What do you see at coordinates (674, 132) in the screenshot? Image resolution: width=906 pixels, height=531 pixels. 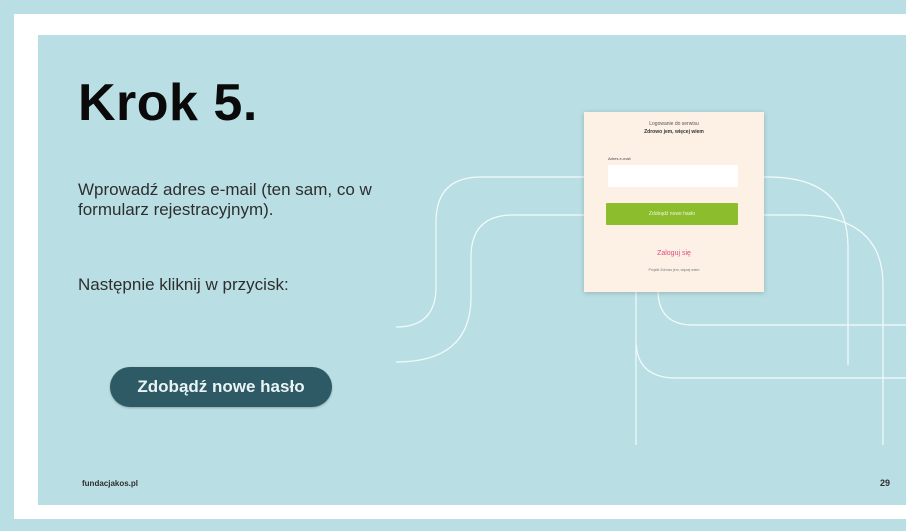 I see `card-greeting: Zdrowo jem, więcej wiem` at bounding box center [674, 132].